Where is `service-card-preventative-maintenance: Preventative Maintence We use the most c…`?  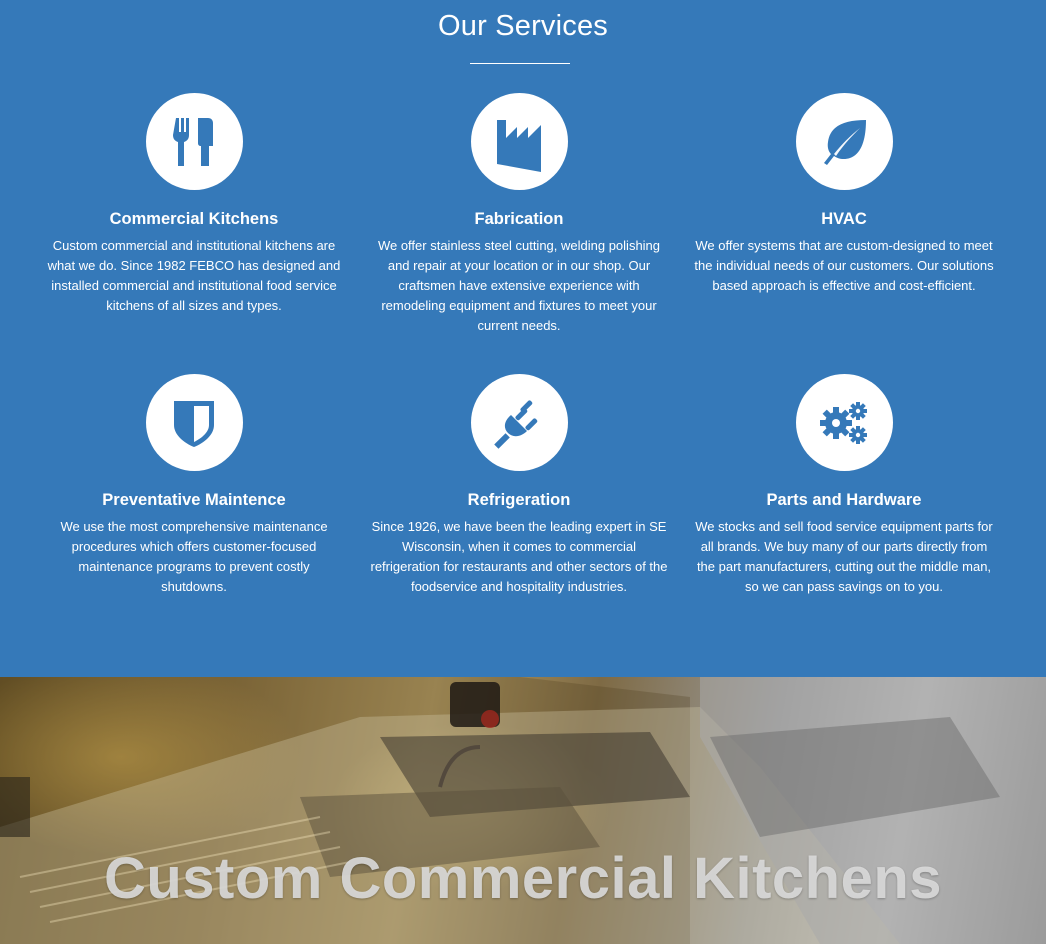
service-card-preventative-maintenance: Preventative Maintence We use the most c… is located at coordinates (194, 485).